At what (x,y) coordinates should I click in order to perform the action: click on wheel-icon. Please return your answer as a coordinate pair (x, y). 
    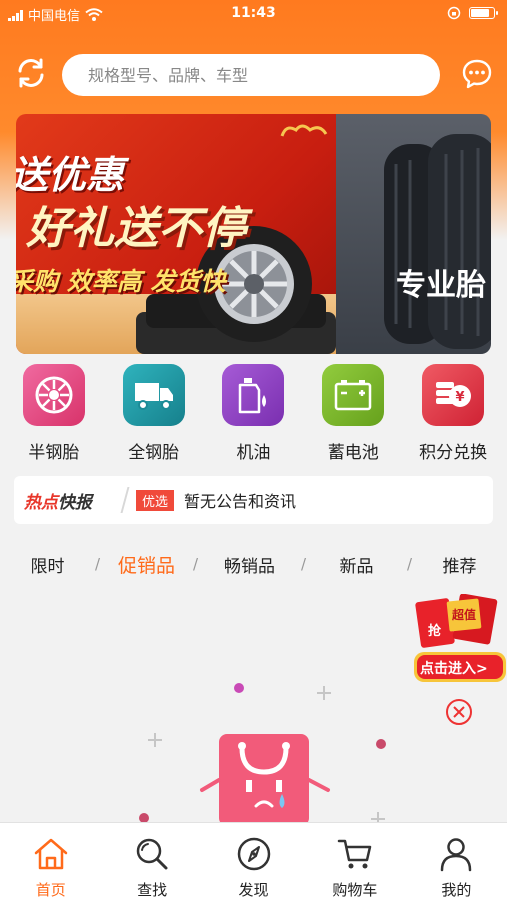
    Looking at the image, I should click on (53, 395).